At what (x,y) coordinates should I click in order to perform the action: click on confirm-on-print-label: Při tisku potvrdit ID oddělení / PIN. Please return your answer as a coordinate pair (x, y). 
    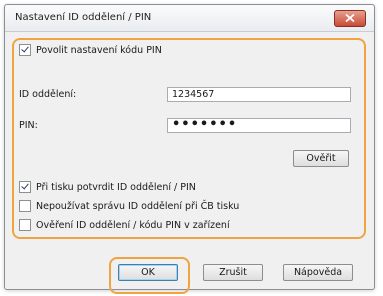
    Looking at the image, I should click on (116, 187).